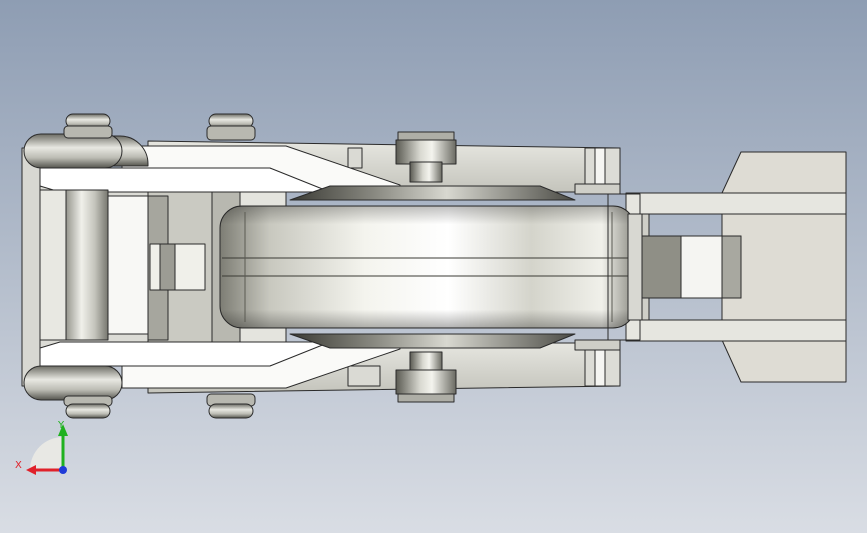 This screenshot has width=867, height=533. I want to click on link-eye-top, so click(86, 151).